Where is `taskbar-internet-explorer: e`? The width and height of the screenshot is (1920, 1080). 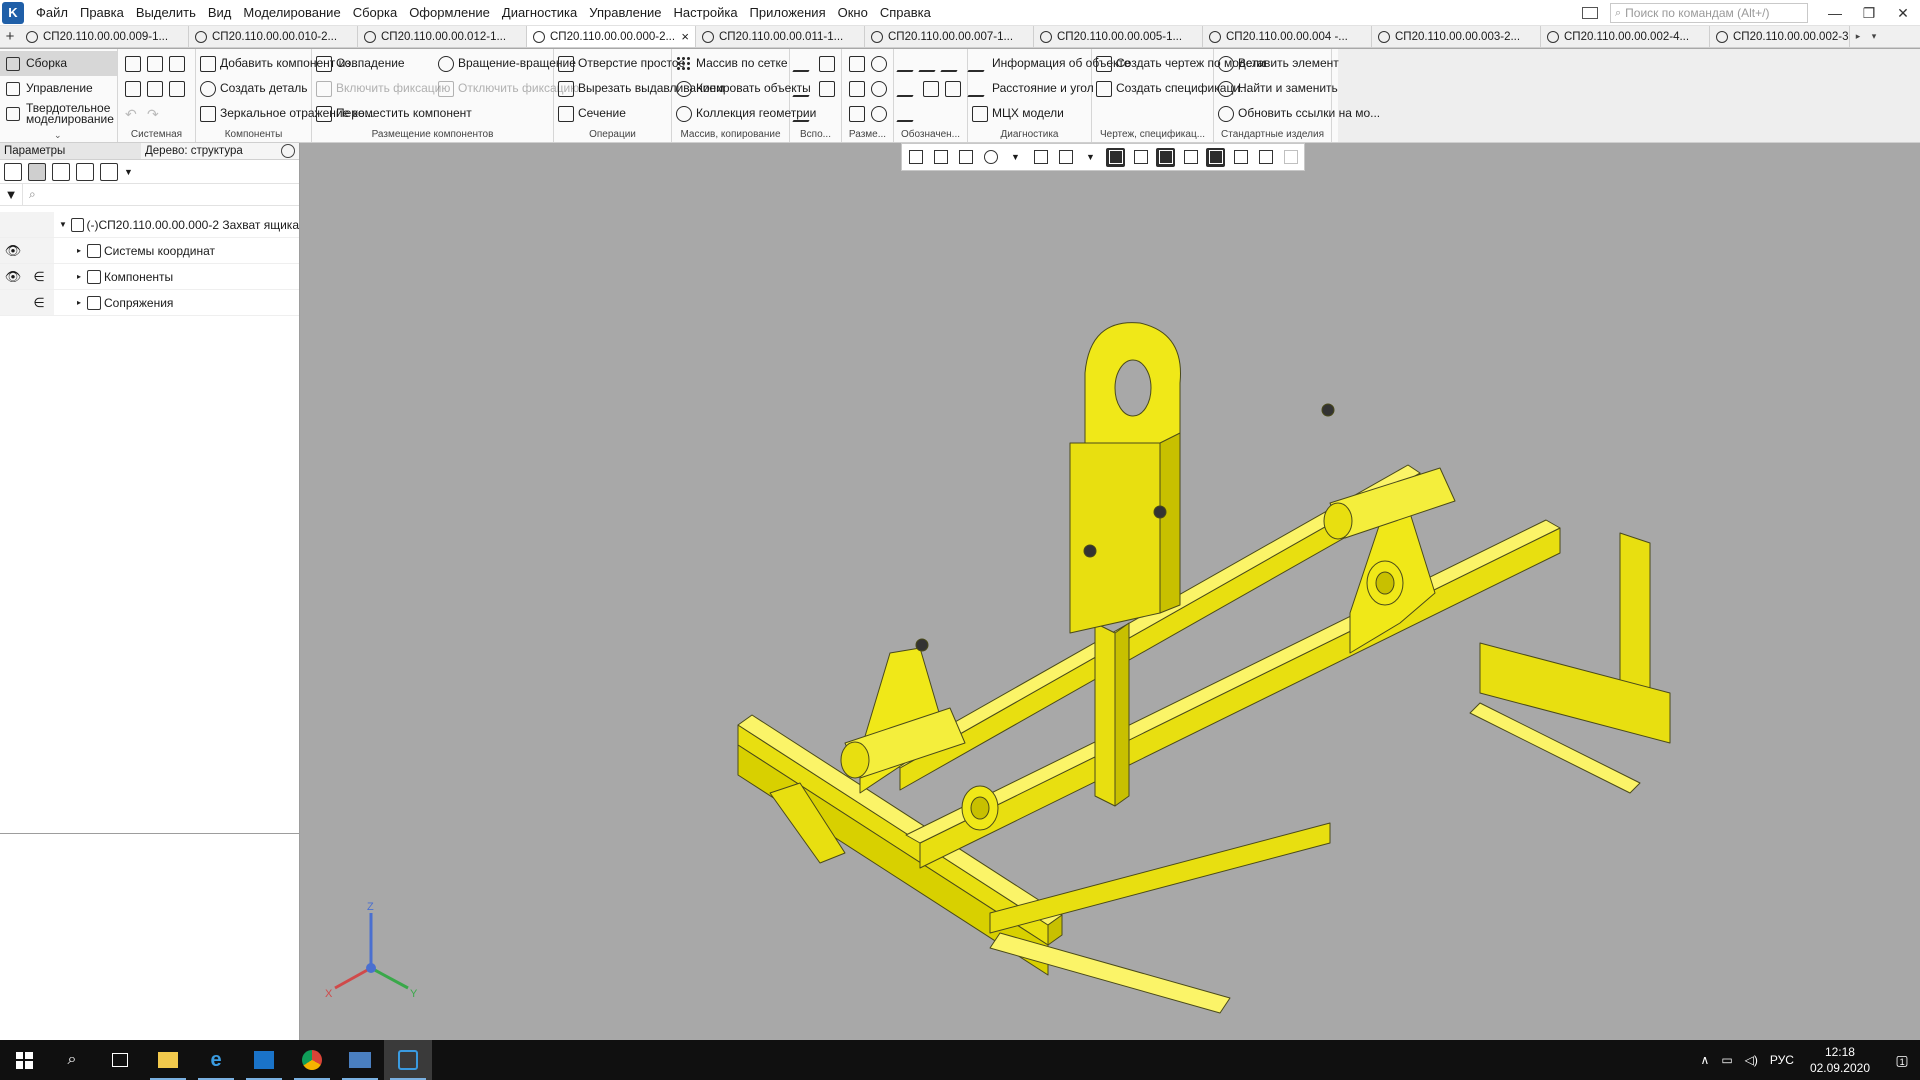 taskbar-internet-explorer: e is located at coordinates (216, 1060).